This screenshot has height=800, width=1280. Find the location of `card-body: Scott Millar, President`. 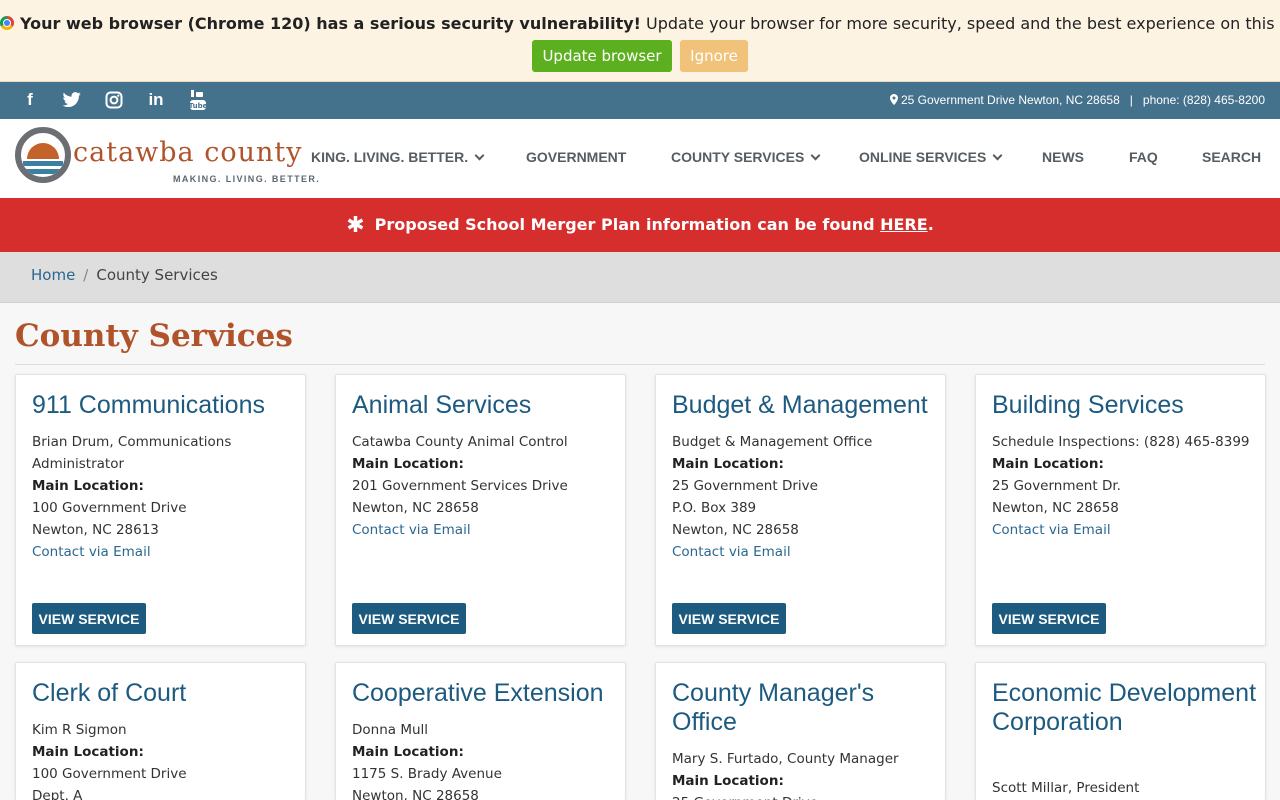

card-body: Scott Millar, President is located at coordinates (1124, 788).